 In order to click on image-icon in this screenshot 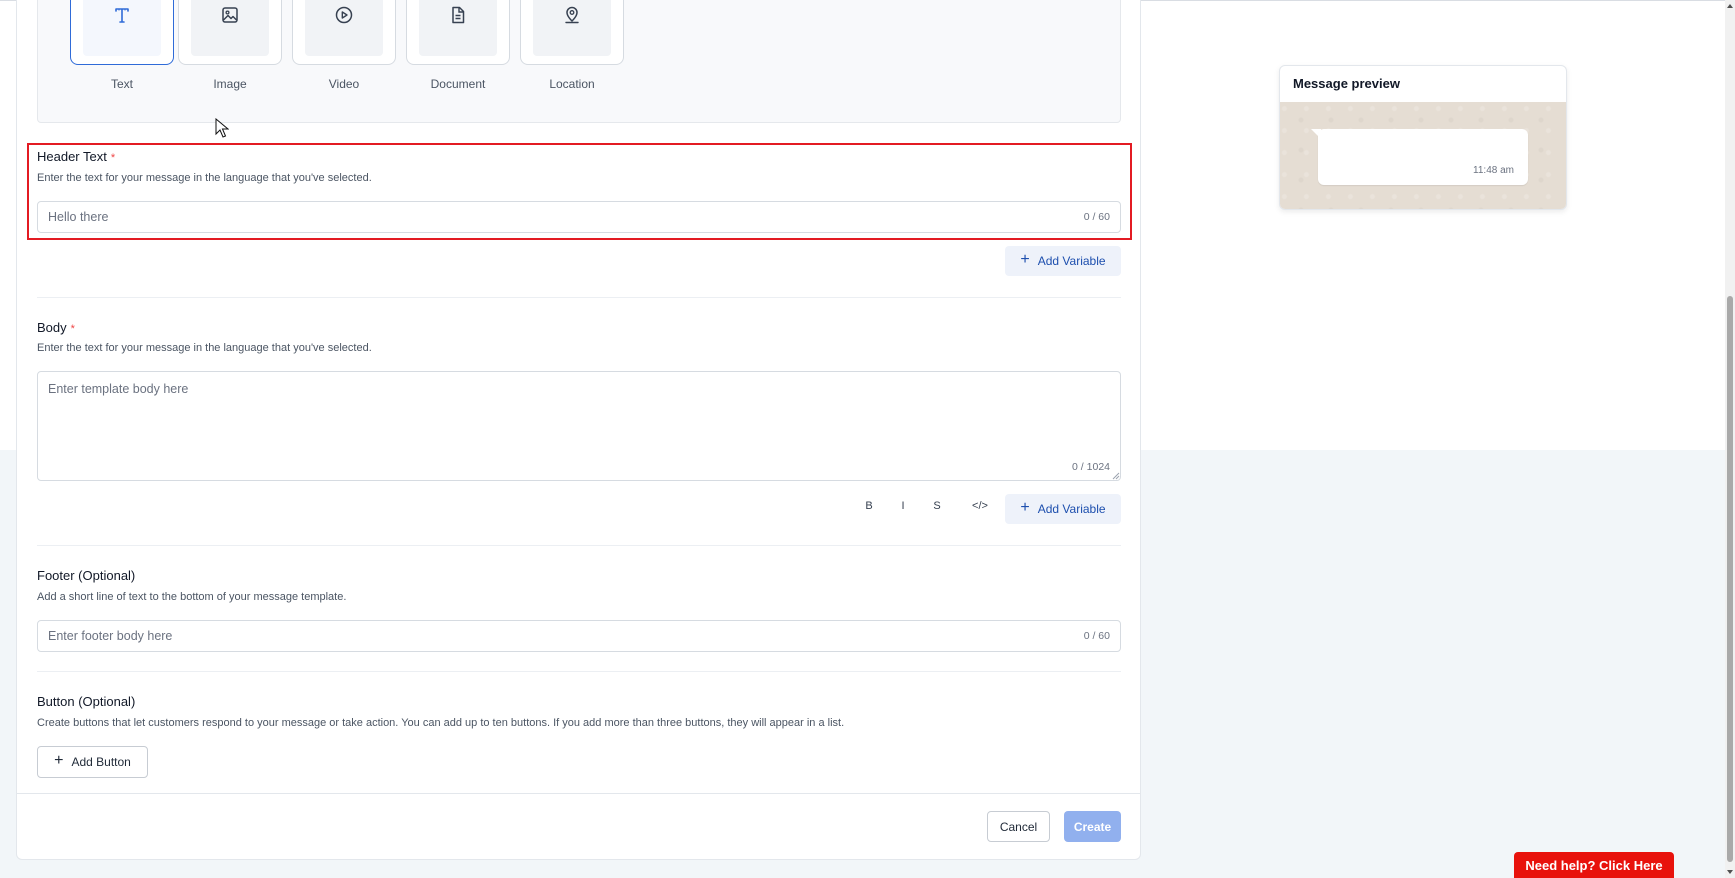, I will do `click(230, 15)`.